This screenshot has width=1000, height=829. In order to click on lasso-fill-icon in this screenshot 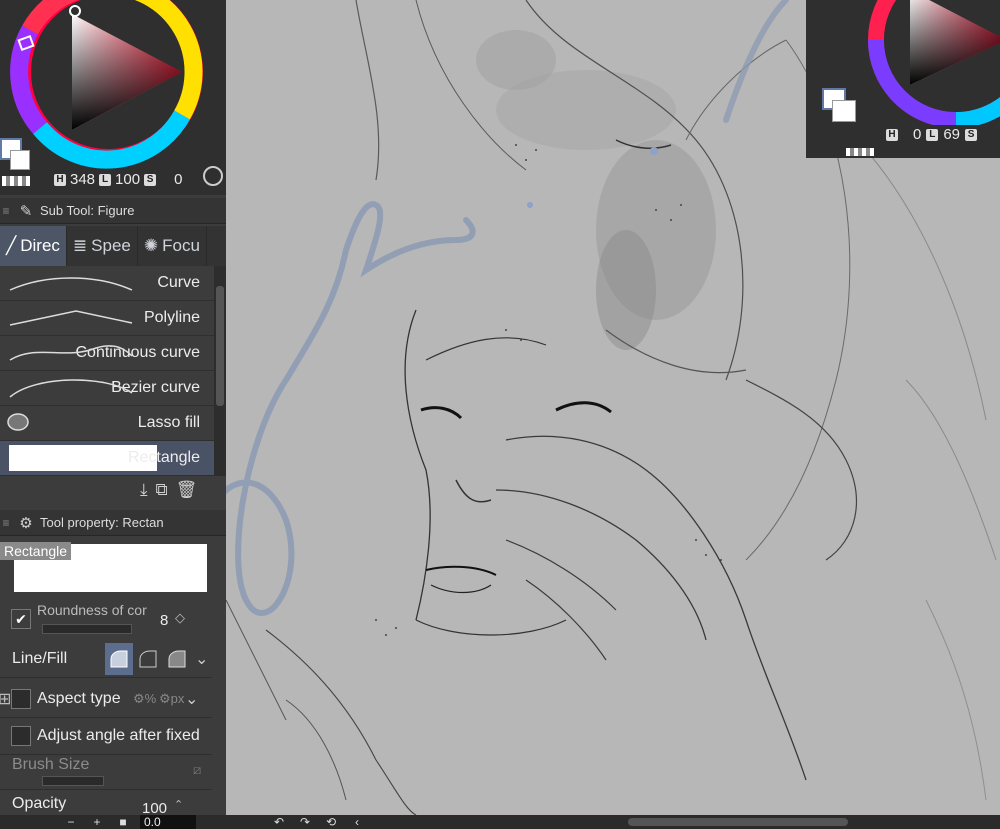, I will do `click(18, 422)`.